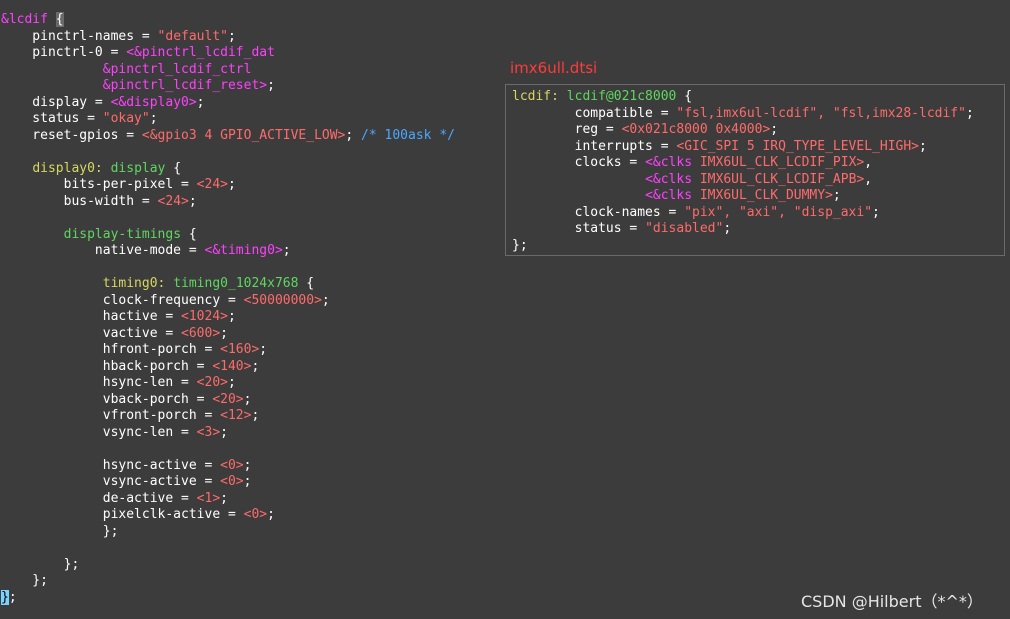  What do you see at coordinates (111, 349) in the screenshot?
I see `editor-token: hfront-porch =` at bounding box center [111, 349].